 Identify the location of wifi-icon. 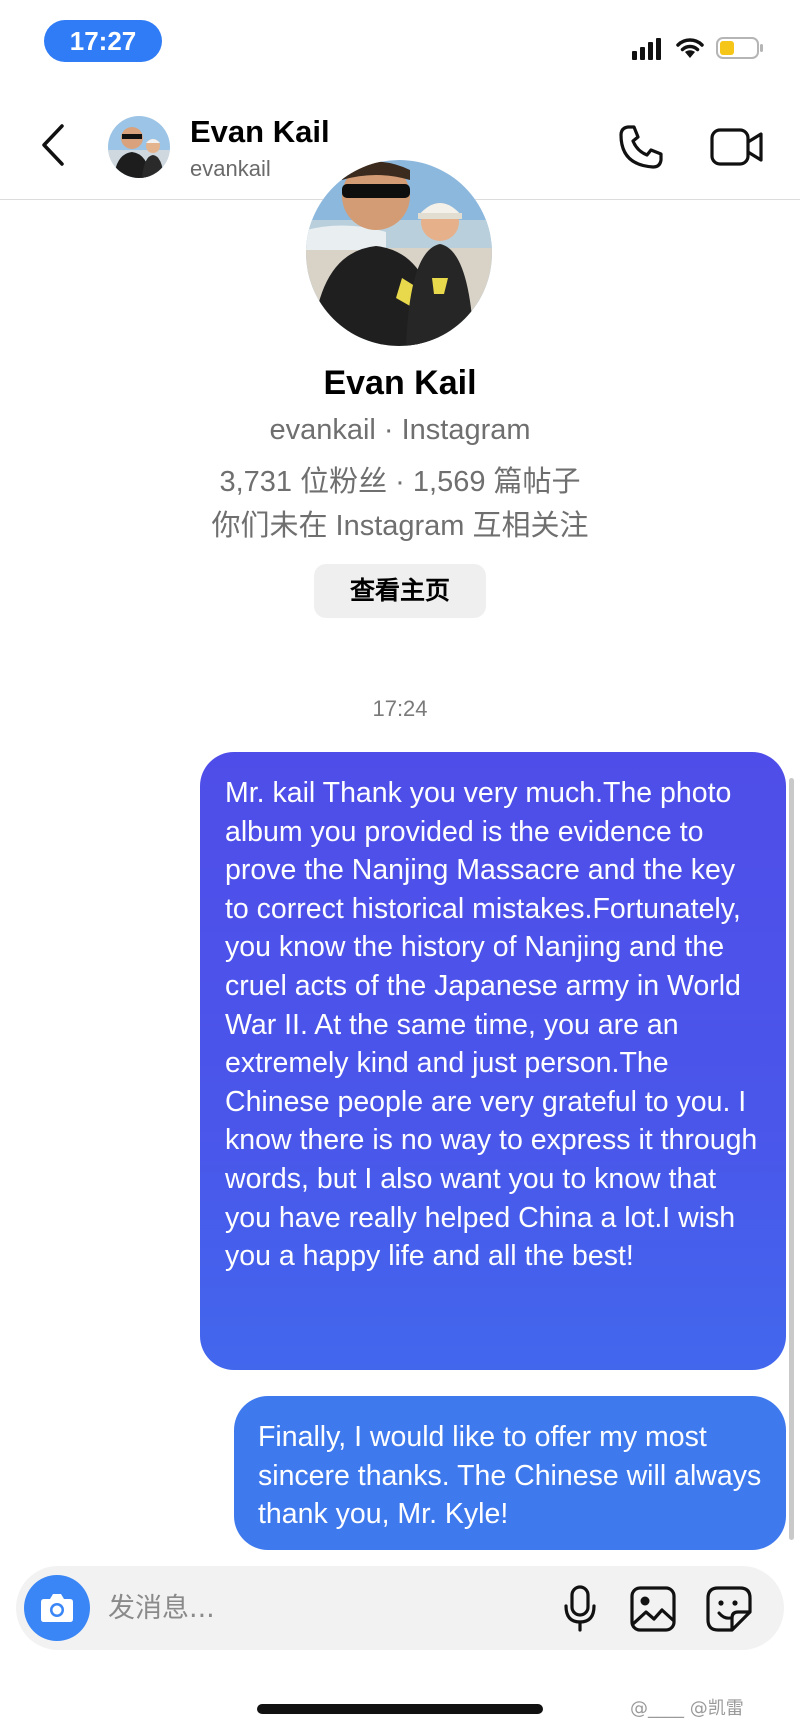
(690, 48).